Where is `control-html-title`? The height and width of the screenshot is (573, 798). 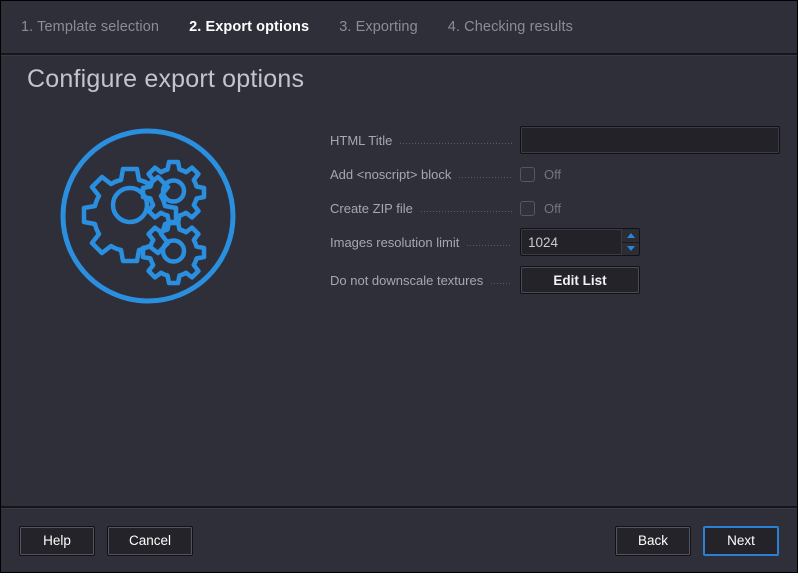 control-html-title is located at coordinates (651, 140).